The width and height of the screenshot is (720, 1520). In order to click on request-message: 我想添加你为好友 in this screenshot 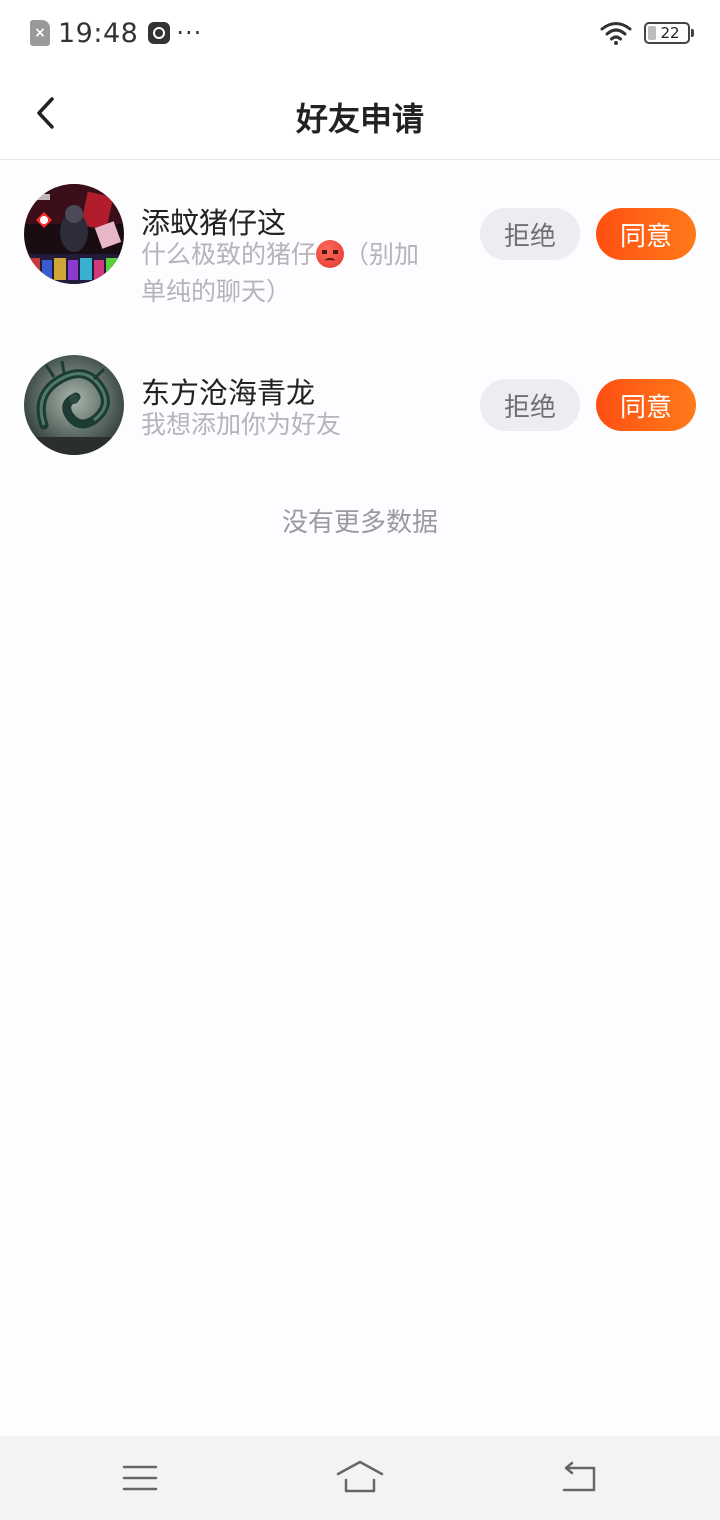, I will do `click(291, 424)`.